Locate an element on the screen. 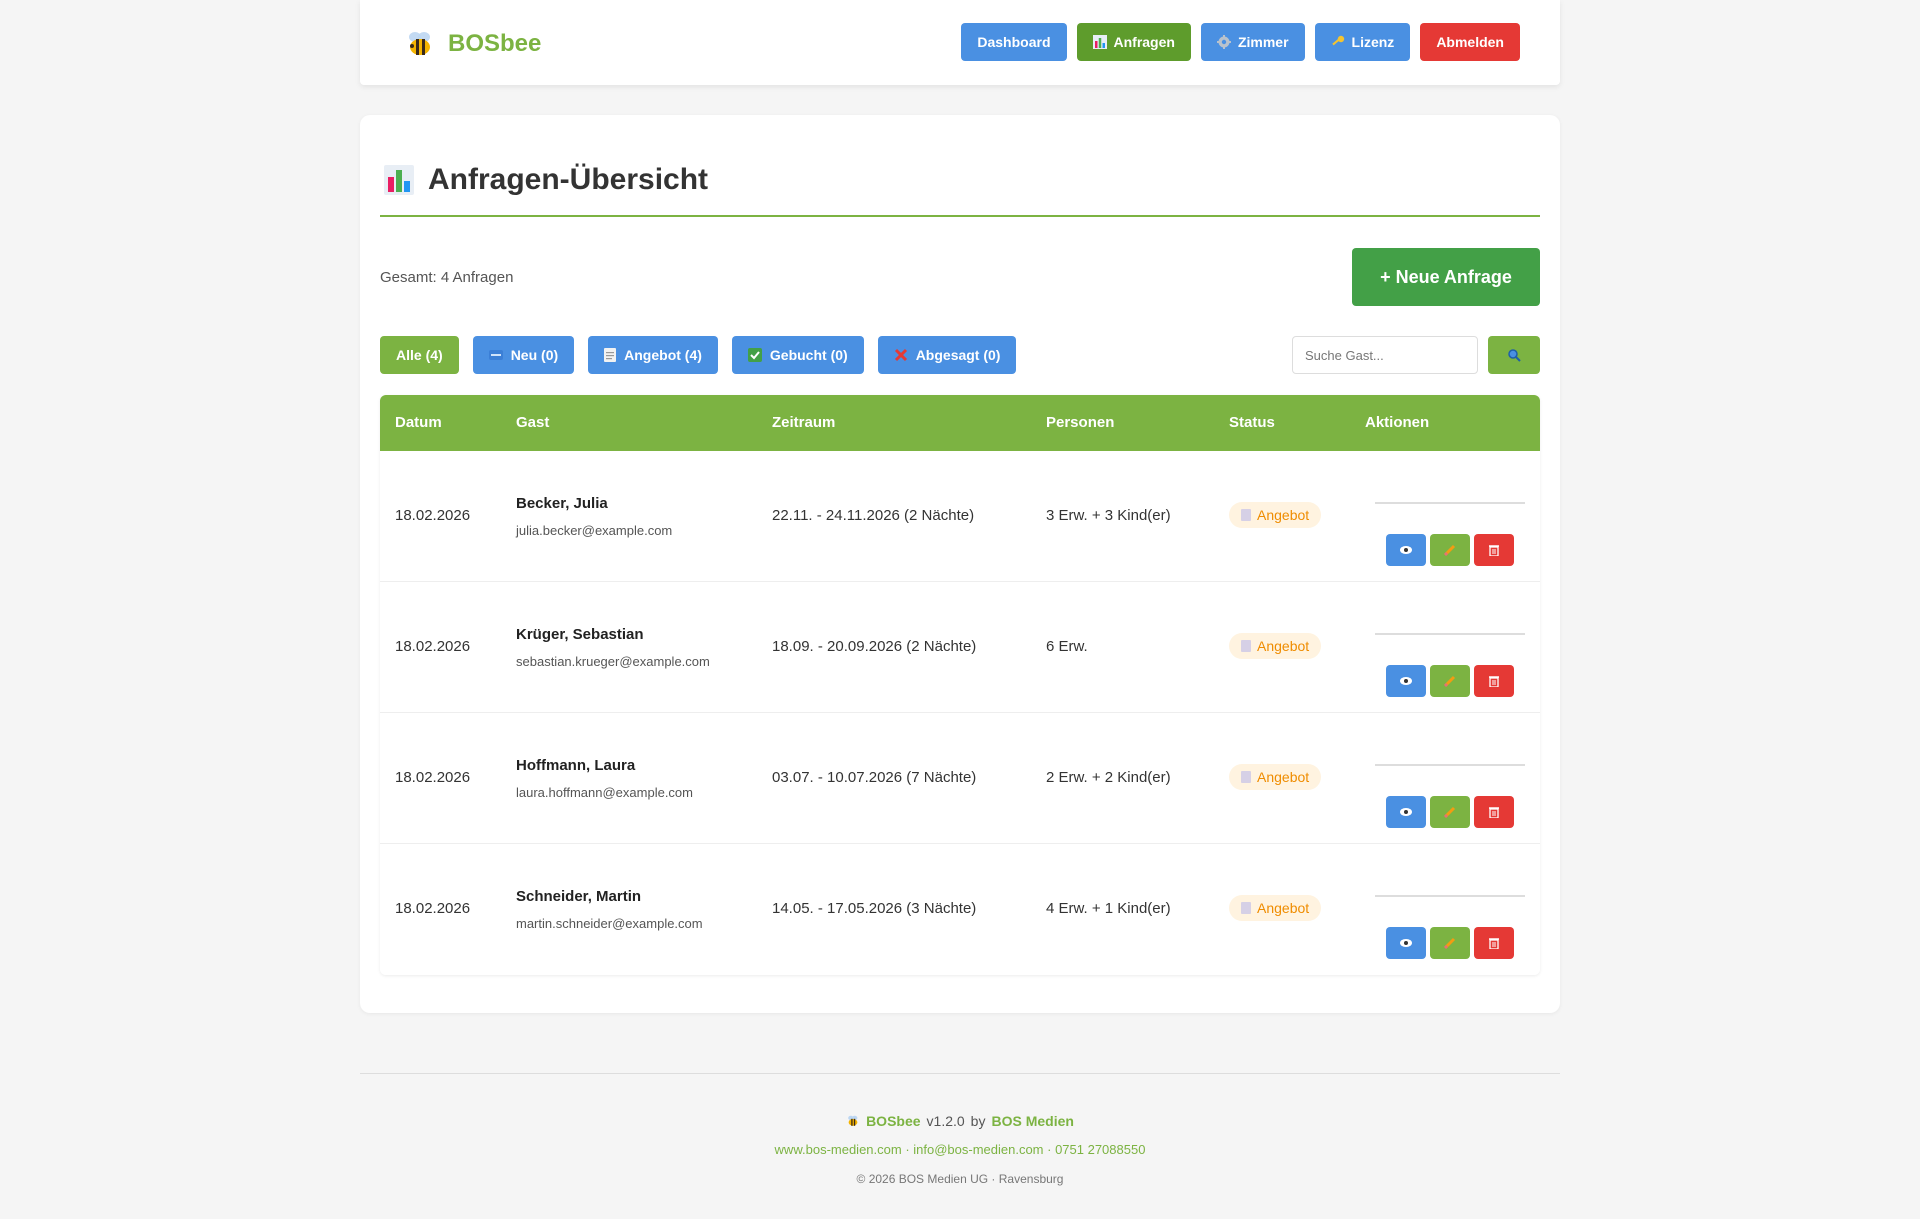 This screenshot has width=1920, height=1219. header-status: Status is located at coordinates (1252, 422).